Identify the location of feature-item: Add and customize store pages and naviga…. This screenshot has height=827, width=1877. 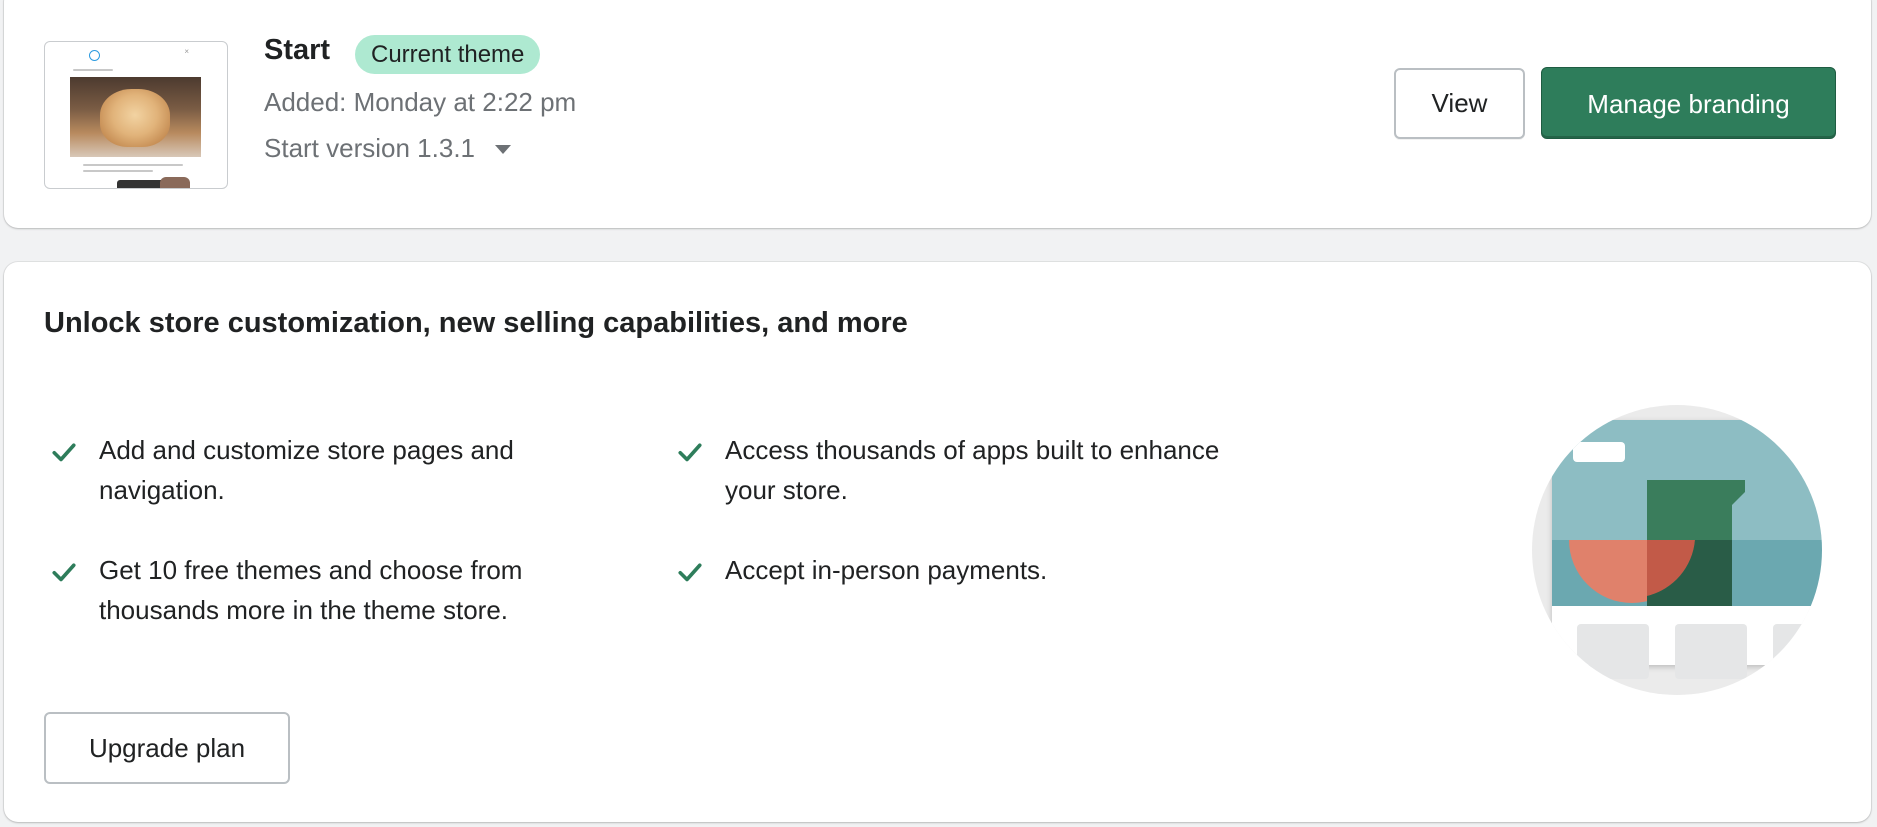
(329, 470).